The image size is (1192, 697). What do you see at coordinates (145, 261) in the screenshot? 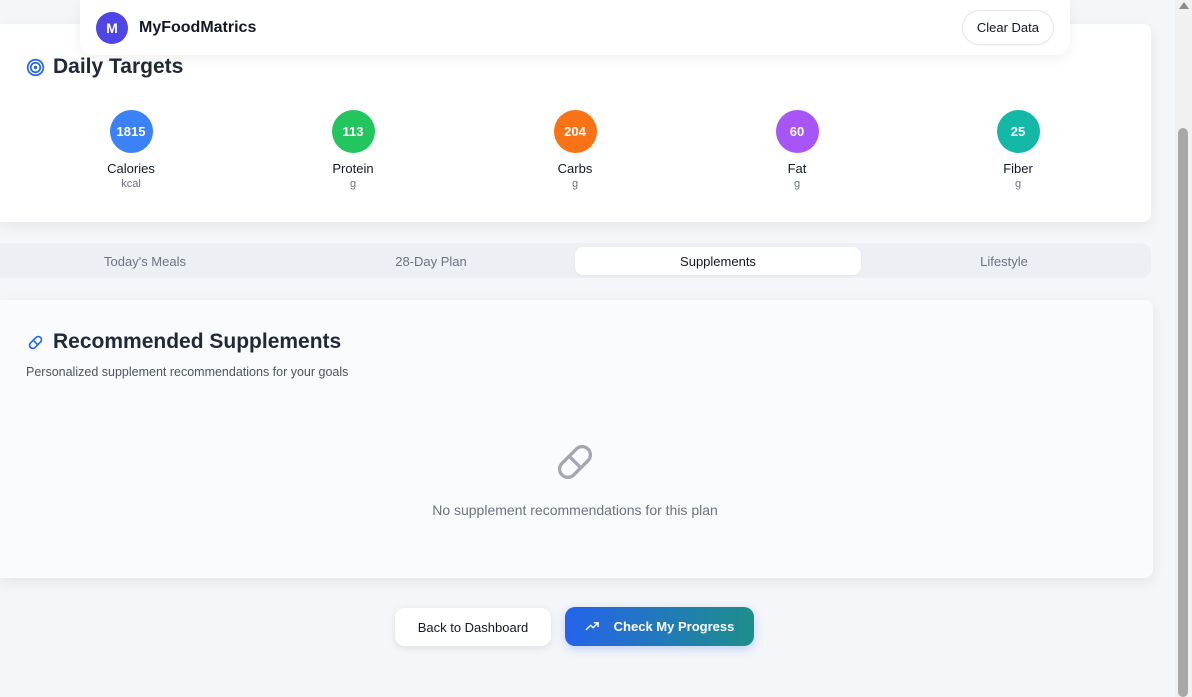
I see `tab-todays-meals: Today's Meals` at bounding box center [145, 261].